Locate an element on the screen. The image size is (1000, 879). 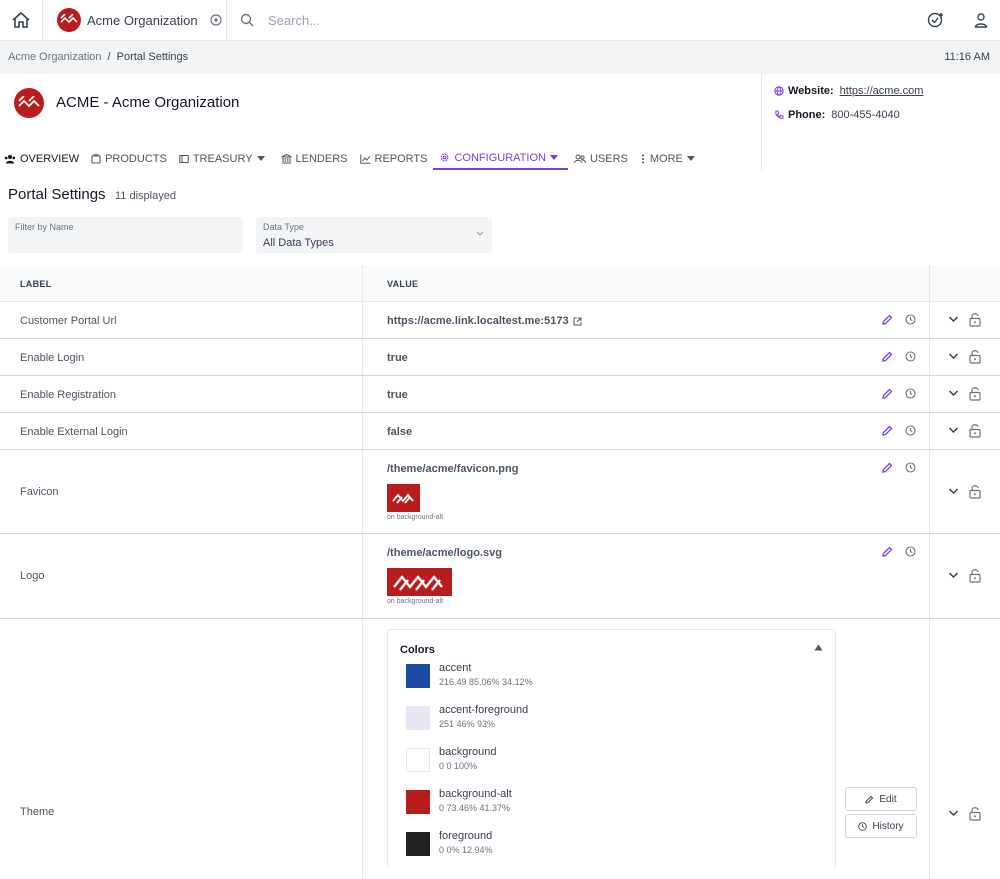
home-icon is located at coordinates (21, 19).